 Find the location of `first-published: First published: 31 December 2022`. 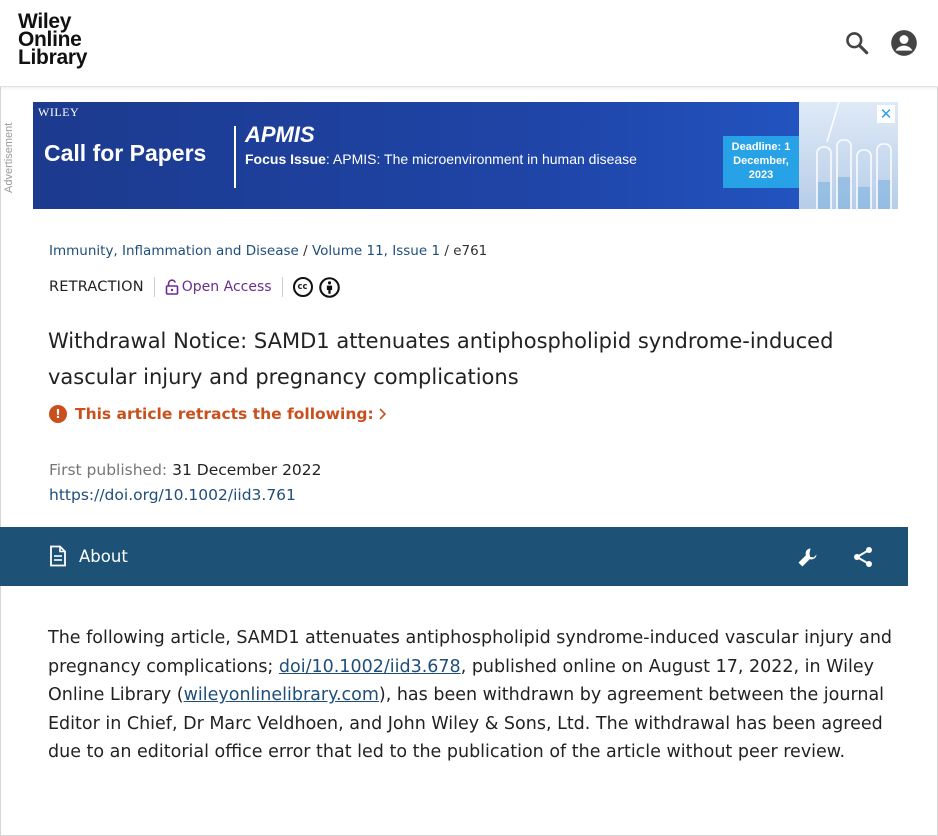

first-published: First published: 31 December 2022 is located at coordinates (185, 470).